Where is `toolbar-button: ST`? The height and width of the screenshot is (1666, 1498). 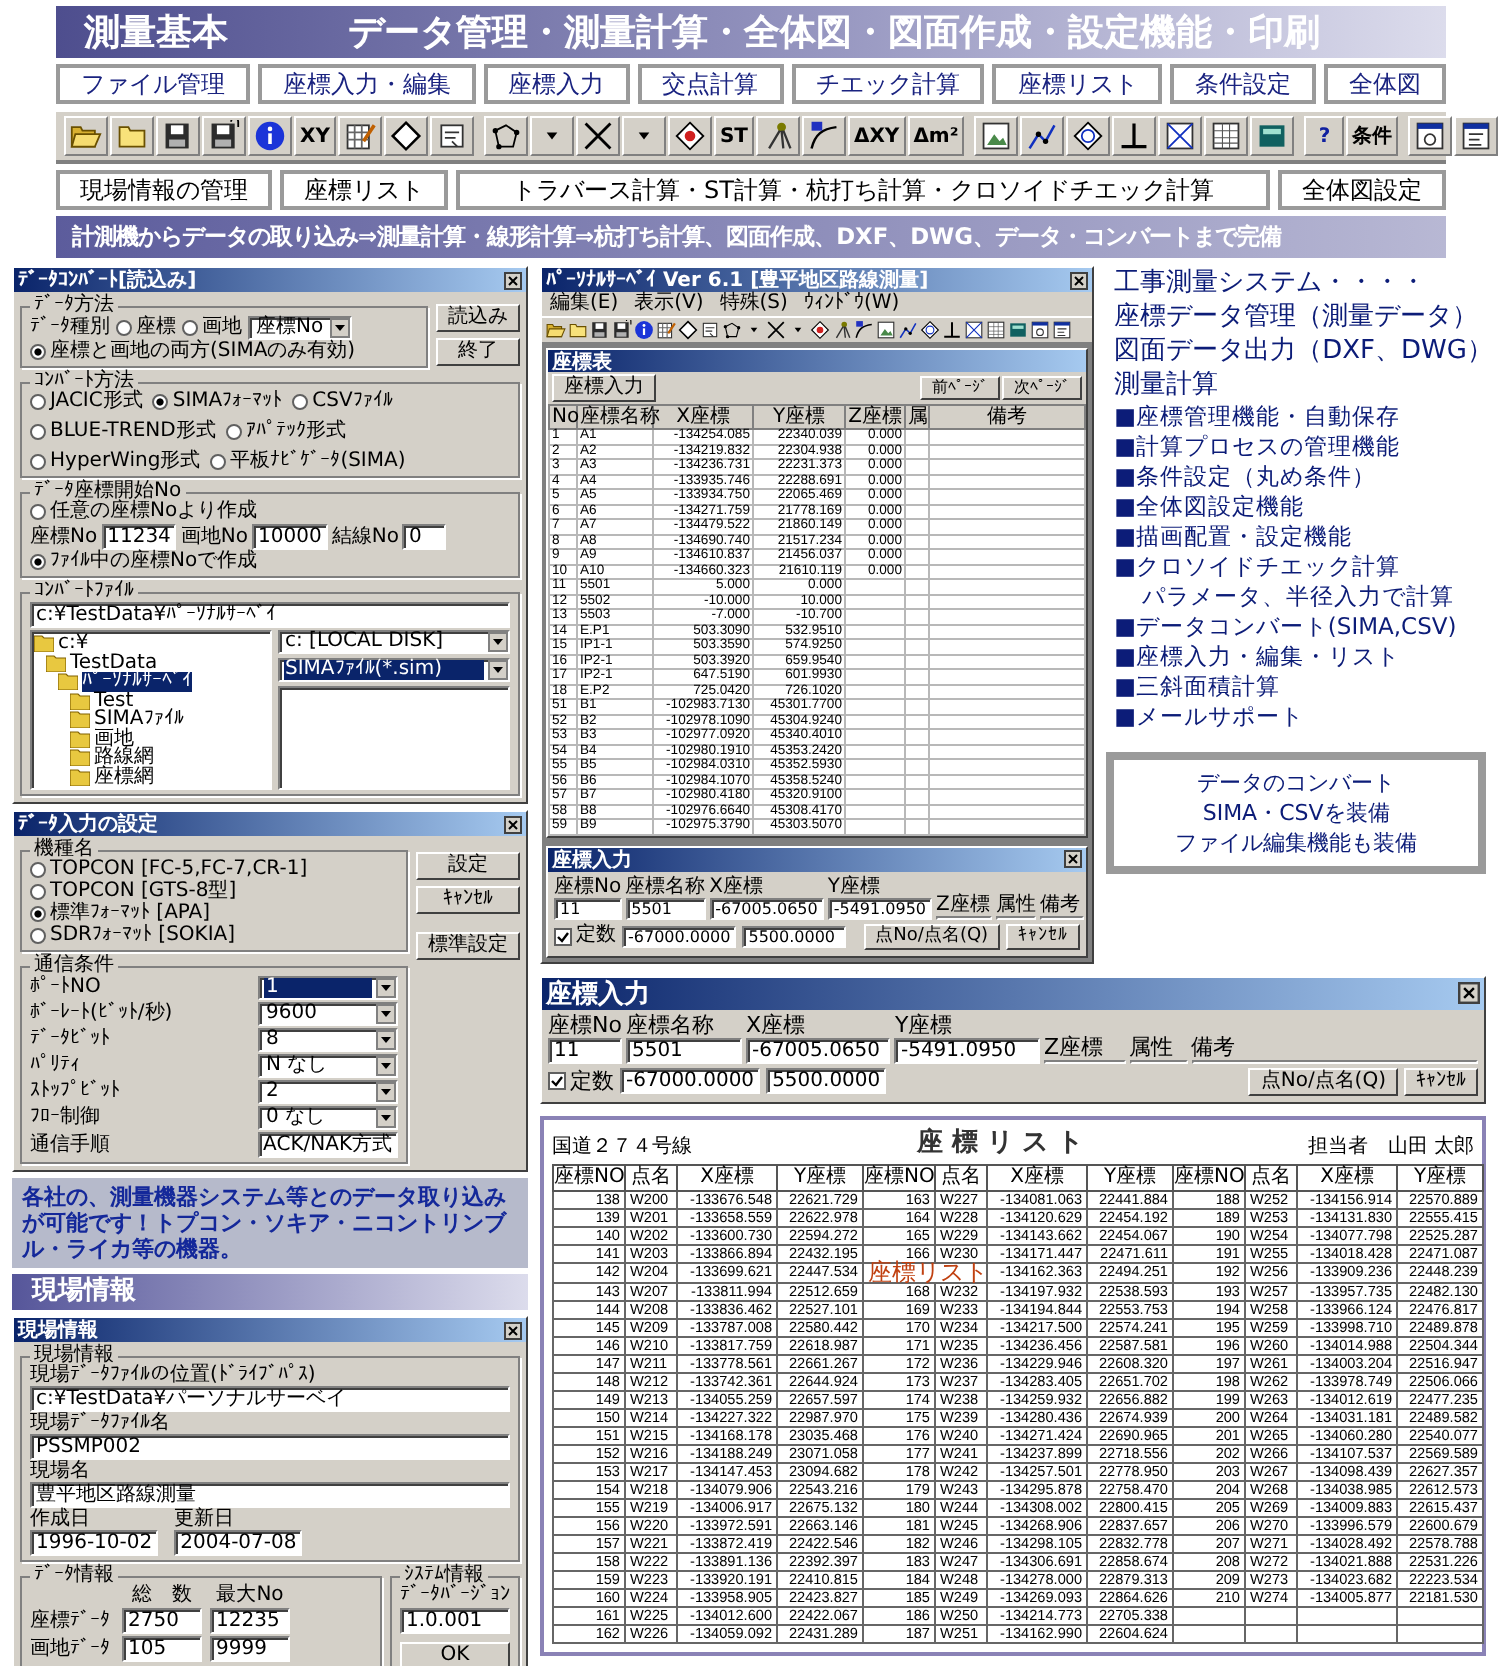
toolbar-button: ST is located at coordinates (733, 136).